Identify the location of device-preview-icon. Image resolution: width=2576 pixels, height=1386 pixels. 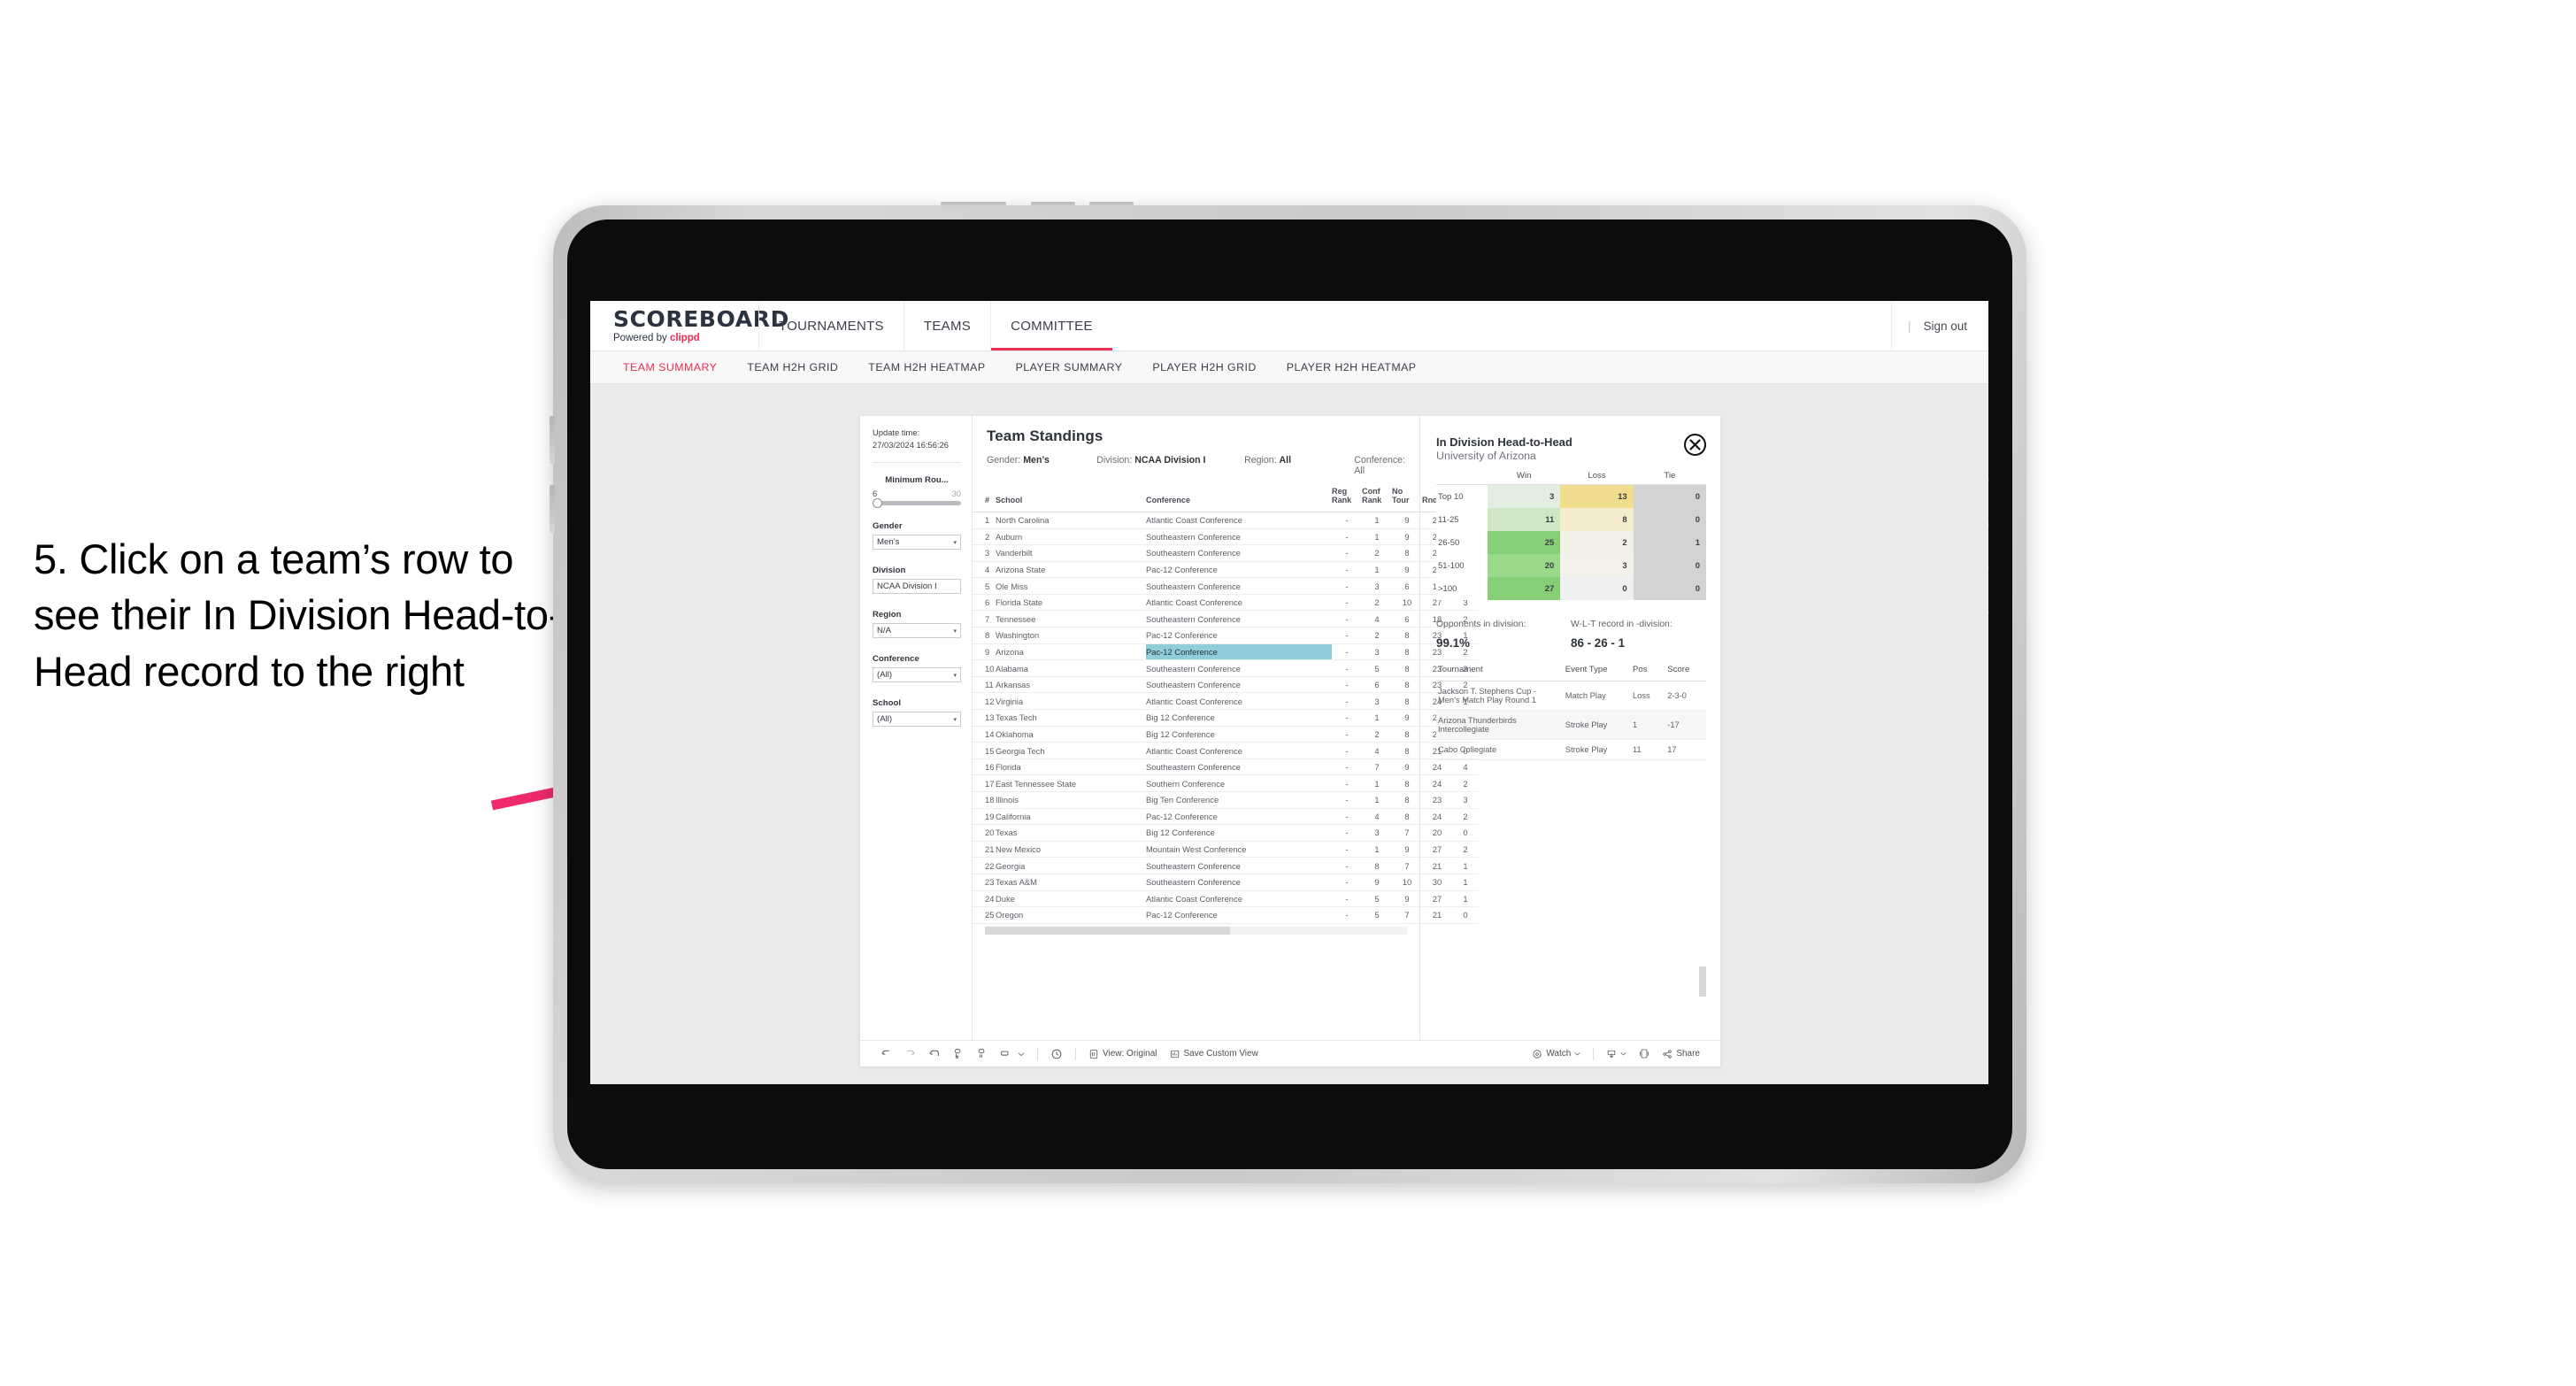
(1644, 1053).